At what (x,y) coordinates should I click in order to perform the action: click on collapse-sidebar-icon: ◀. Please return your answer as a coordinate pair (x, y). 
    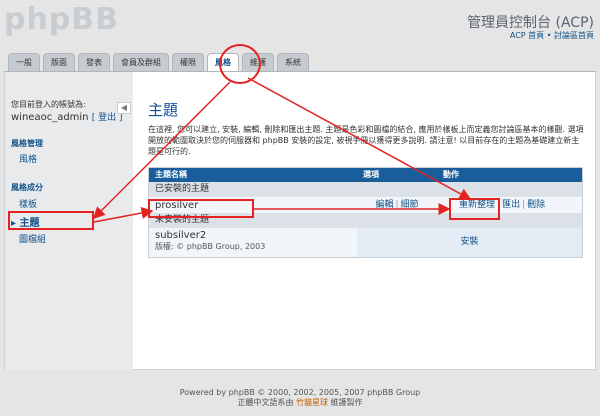
    Looking at the image, I should click on (124, 108).